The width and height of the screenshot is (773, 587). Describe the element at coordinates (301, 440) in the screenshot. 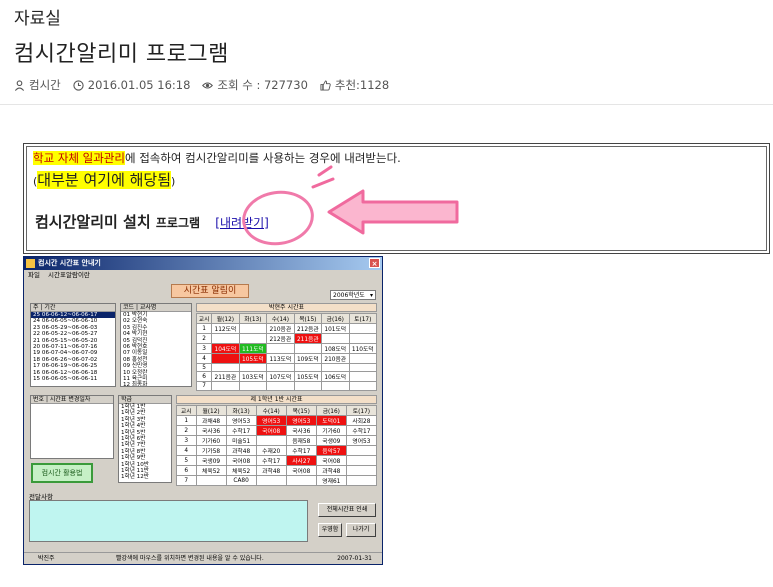

I see `class-table-cell: 음재58` at that location.